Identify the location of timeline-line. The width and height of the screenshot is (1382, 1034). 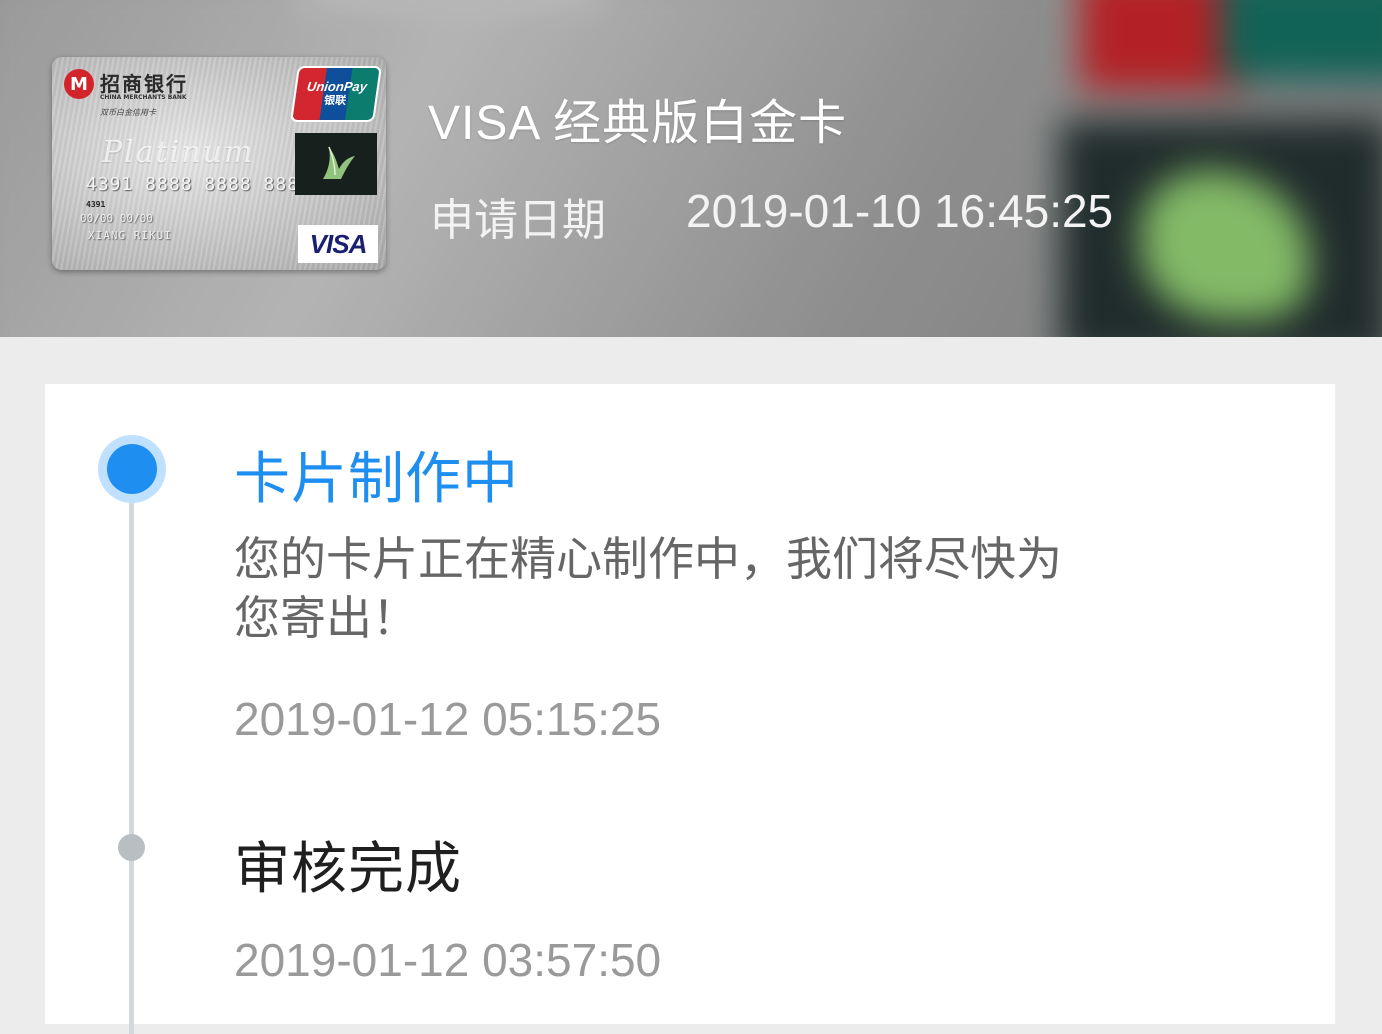
(131, 754).